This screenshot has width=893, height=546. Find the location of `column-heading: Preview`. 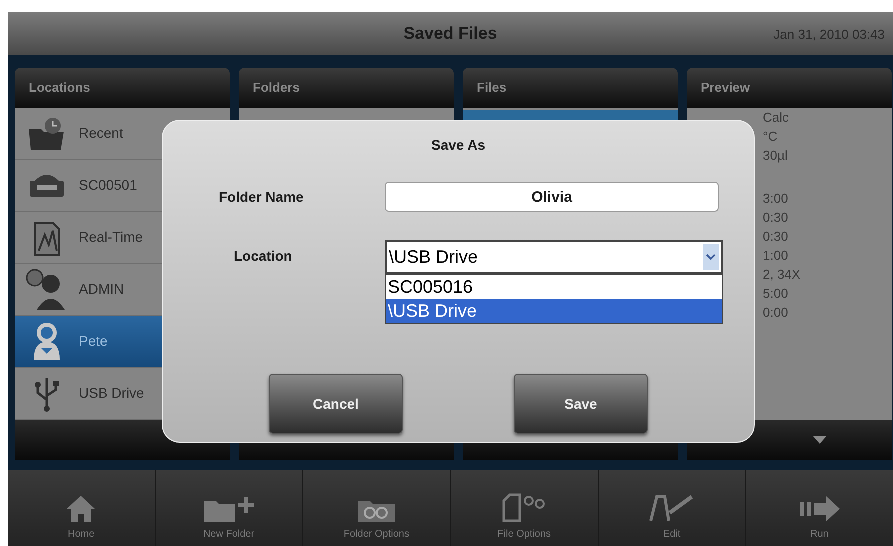

column-heading: Preview is located at coordinates (789, 88).